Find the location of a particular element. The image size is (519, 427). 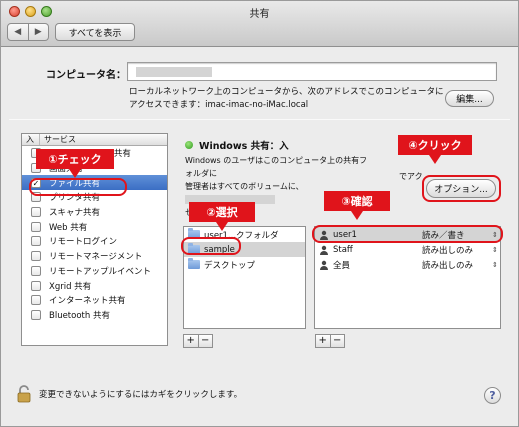

help-button: ? is located at coordinates (492, 395).